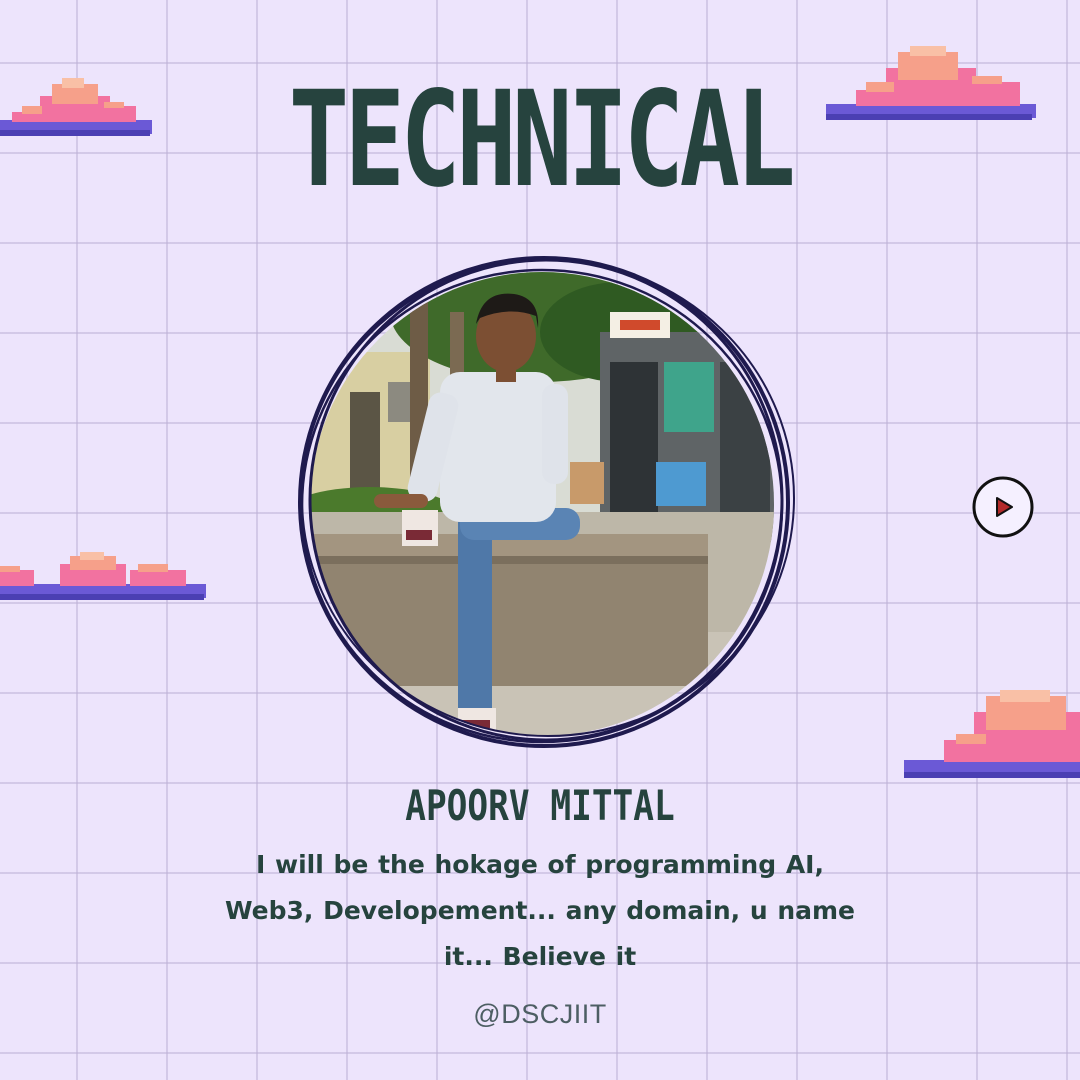 Image resolution: width=1080 pixels, height=1080 pixels. I want to click on person-name: APOORV MITTAL, so click(540, 805).